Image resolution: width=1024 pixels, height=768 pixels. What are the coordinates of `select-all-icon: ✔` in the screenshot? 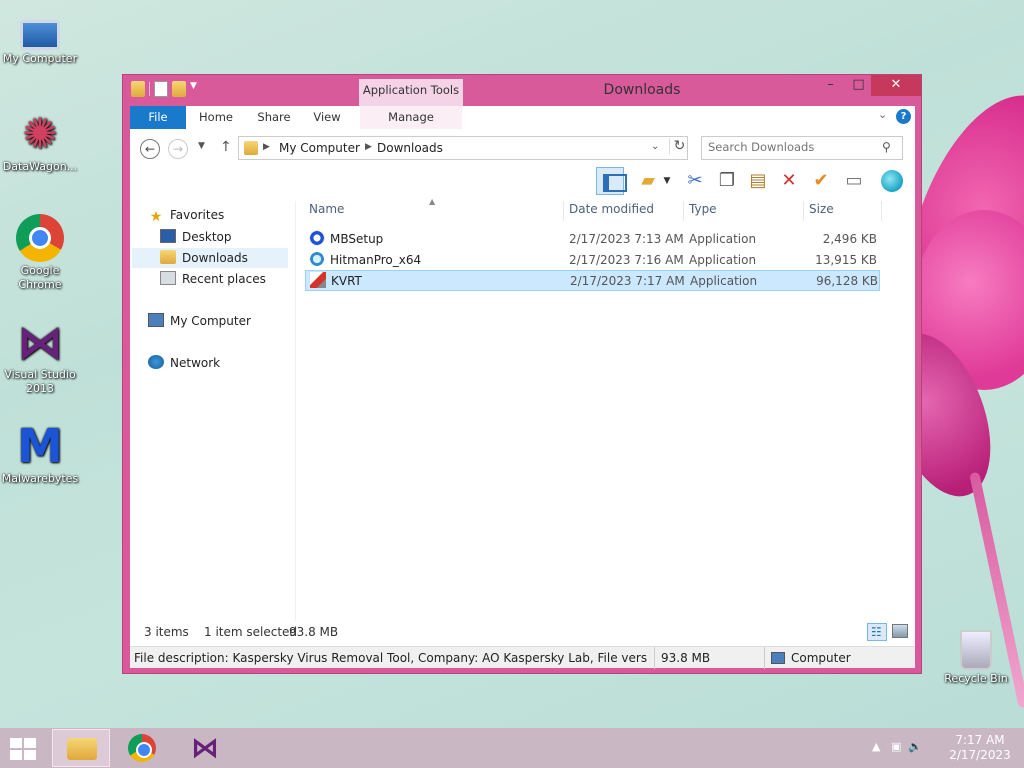 It's located at (821, 181).